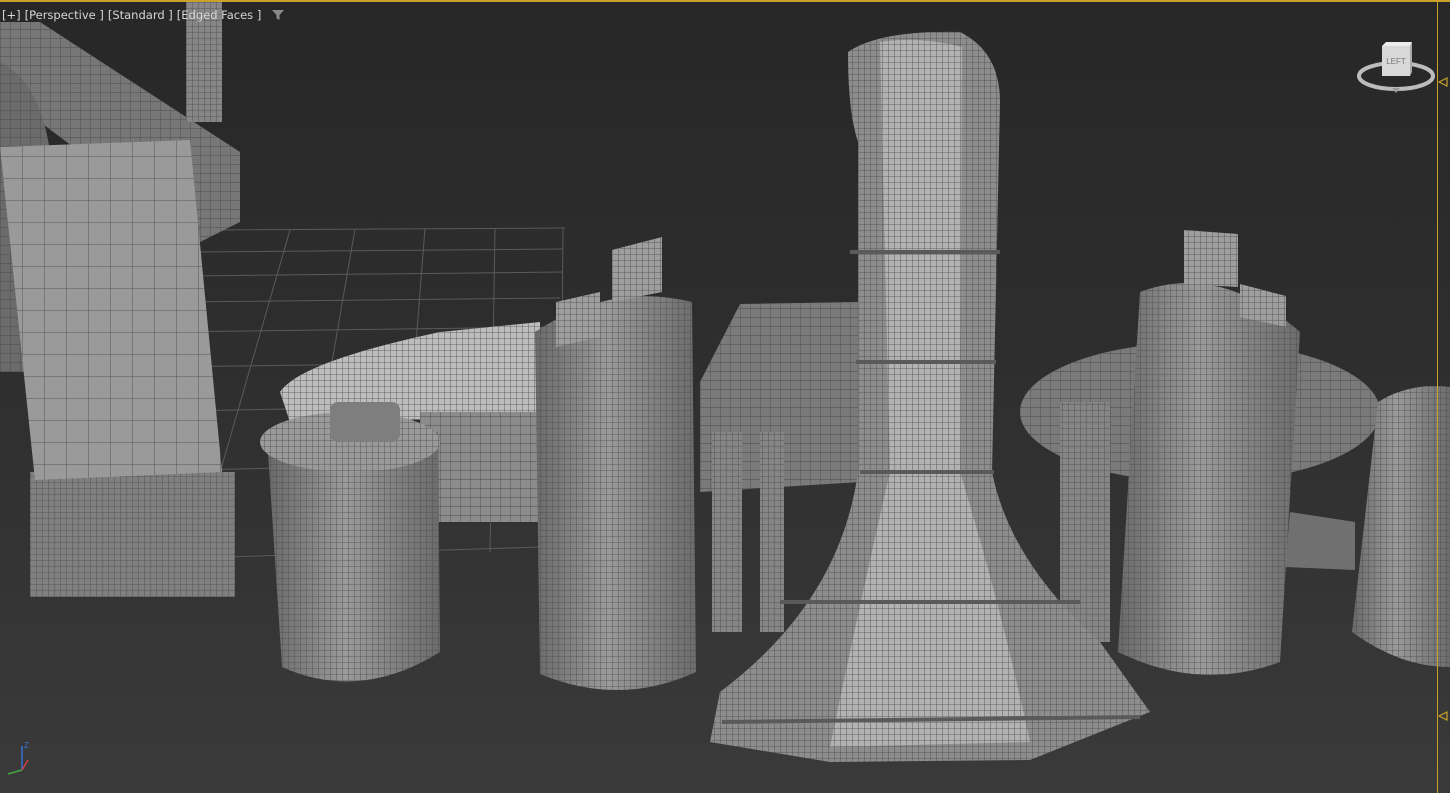 Image resolution: width=1450 pixels, height=793 pixels. Describe the element at coordinates (1396, 61) in the screenshot. I see `viewcube-face-label: LEFT` at that location.